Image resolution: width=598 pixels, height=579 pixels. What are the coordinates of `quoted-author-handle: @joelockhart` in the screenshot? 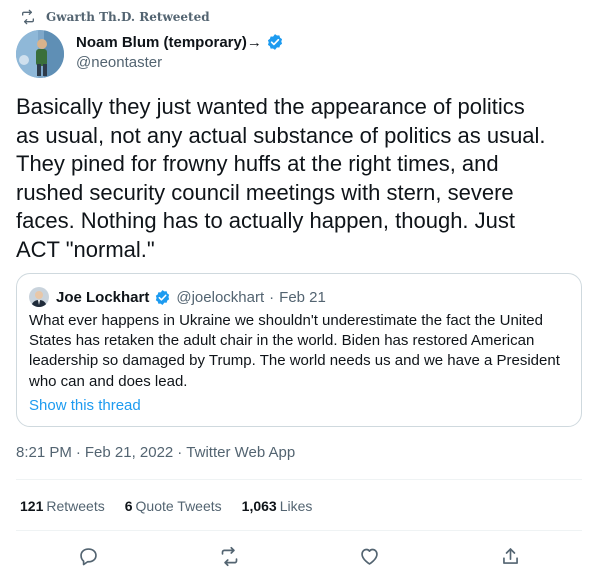 It's located at (220, 297).